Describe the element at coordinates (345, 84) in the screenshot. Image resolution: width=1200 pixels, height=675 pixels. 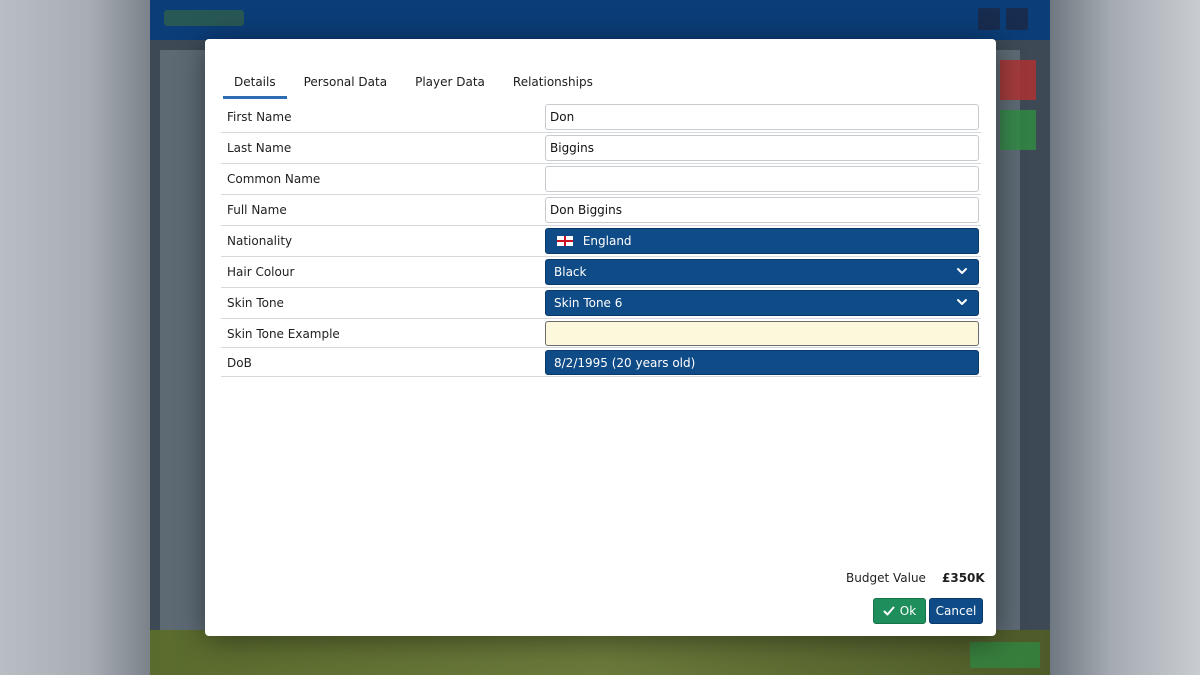
I see `tab-personal-data: Personal Data` at that location.